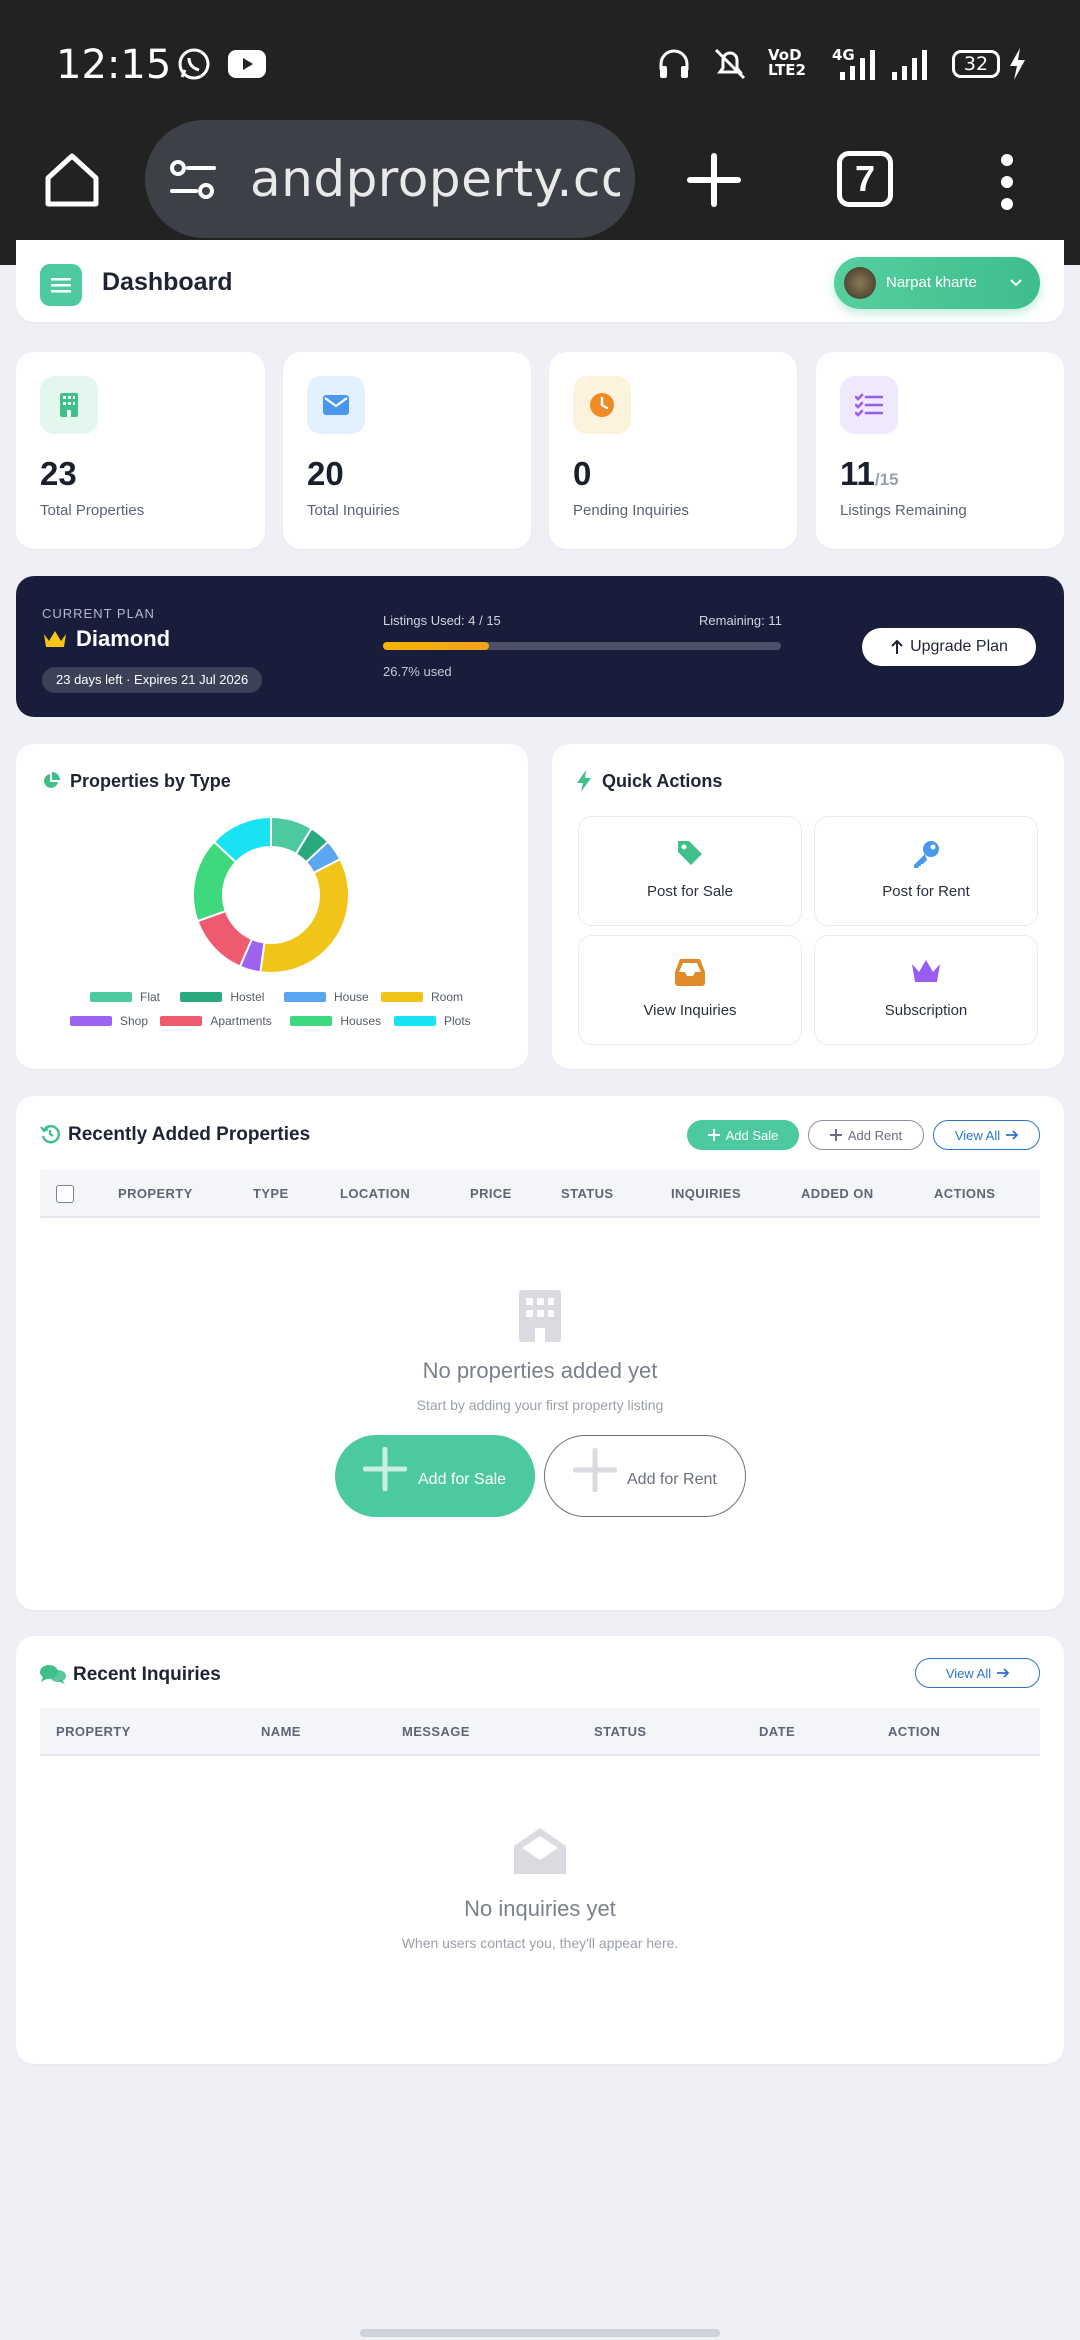 The width and height of the screenshot is (1080, 2340). I want to click on column-header: DATE, so click(777, 1732).